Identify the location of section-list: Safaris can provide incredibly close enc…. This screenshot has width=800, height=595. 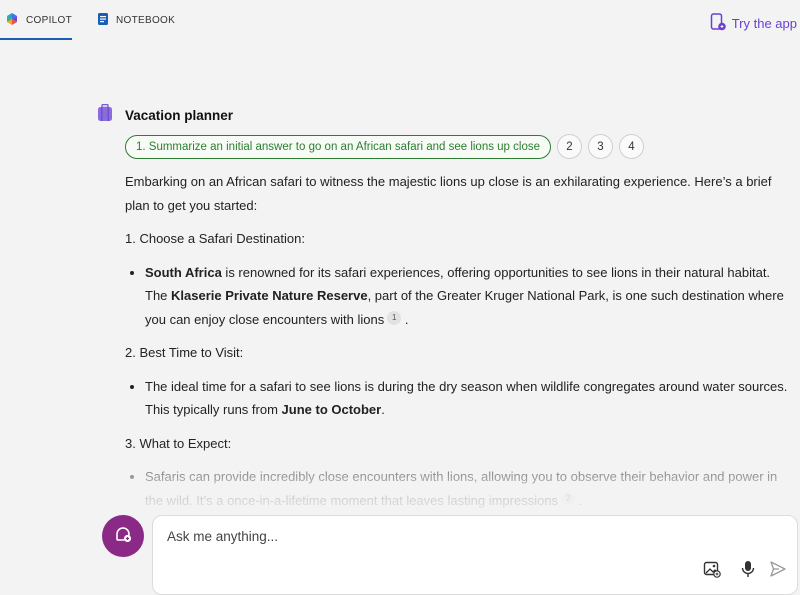
(459, 488).